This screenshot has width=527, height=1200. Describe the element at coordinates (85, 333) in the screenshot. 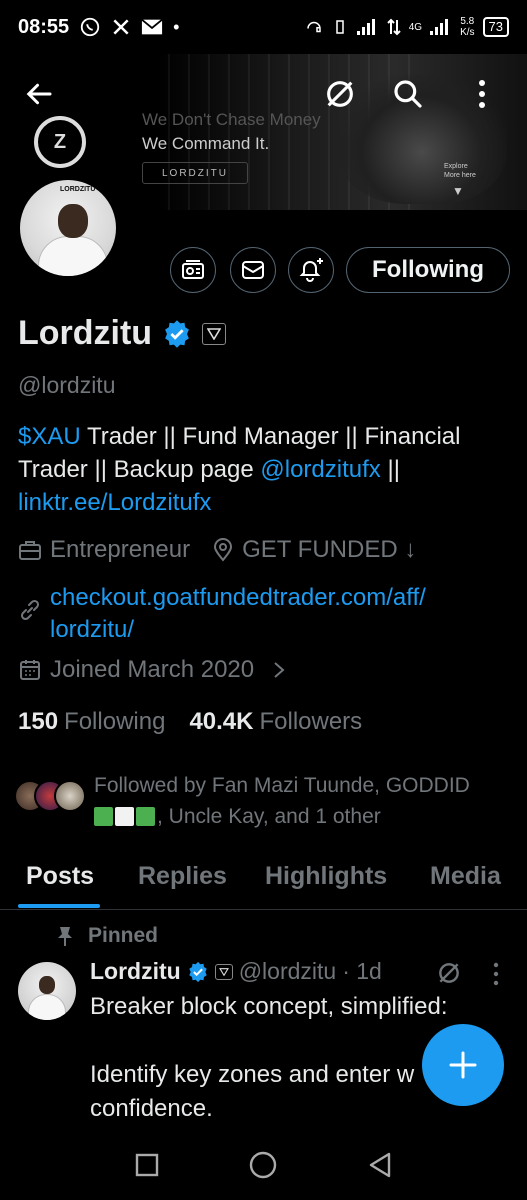

I see `profile-name: Lordzitu` at that location.